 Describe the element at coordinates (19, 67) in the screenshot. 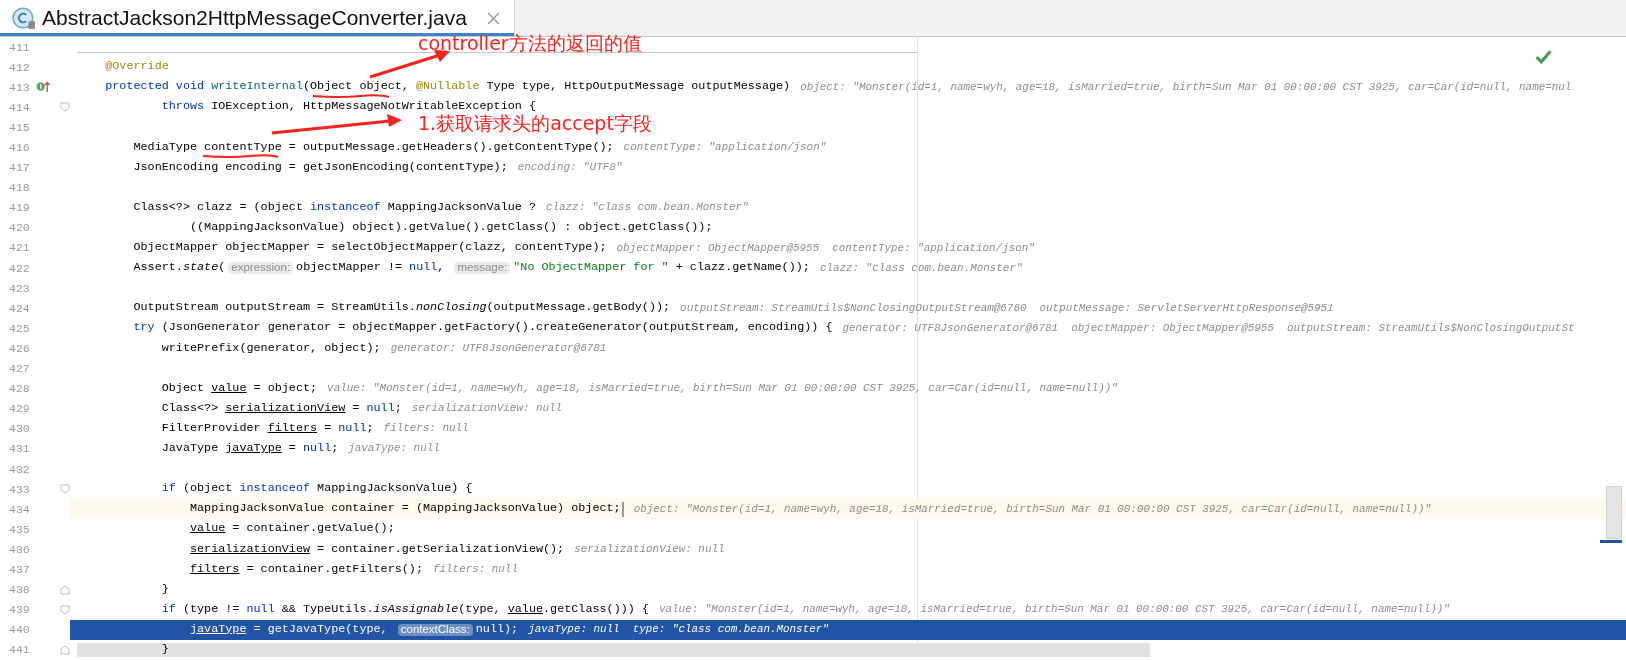

I see `line-number: 412` at that location.